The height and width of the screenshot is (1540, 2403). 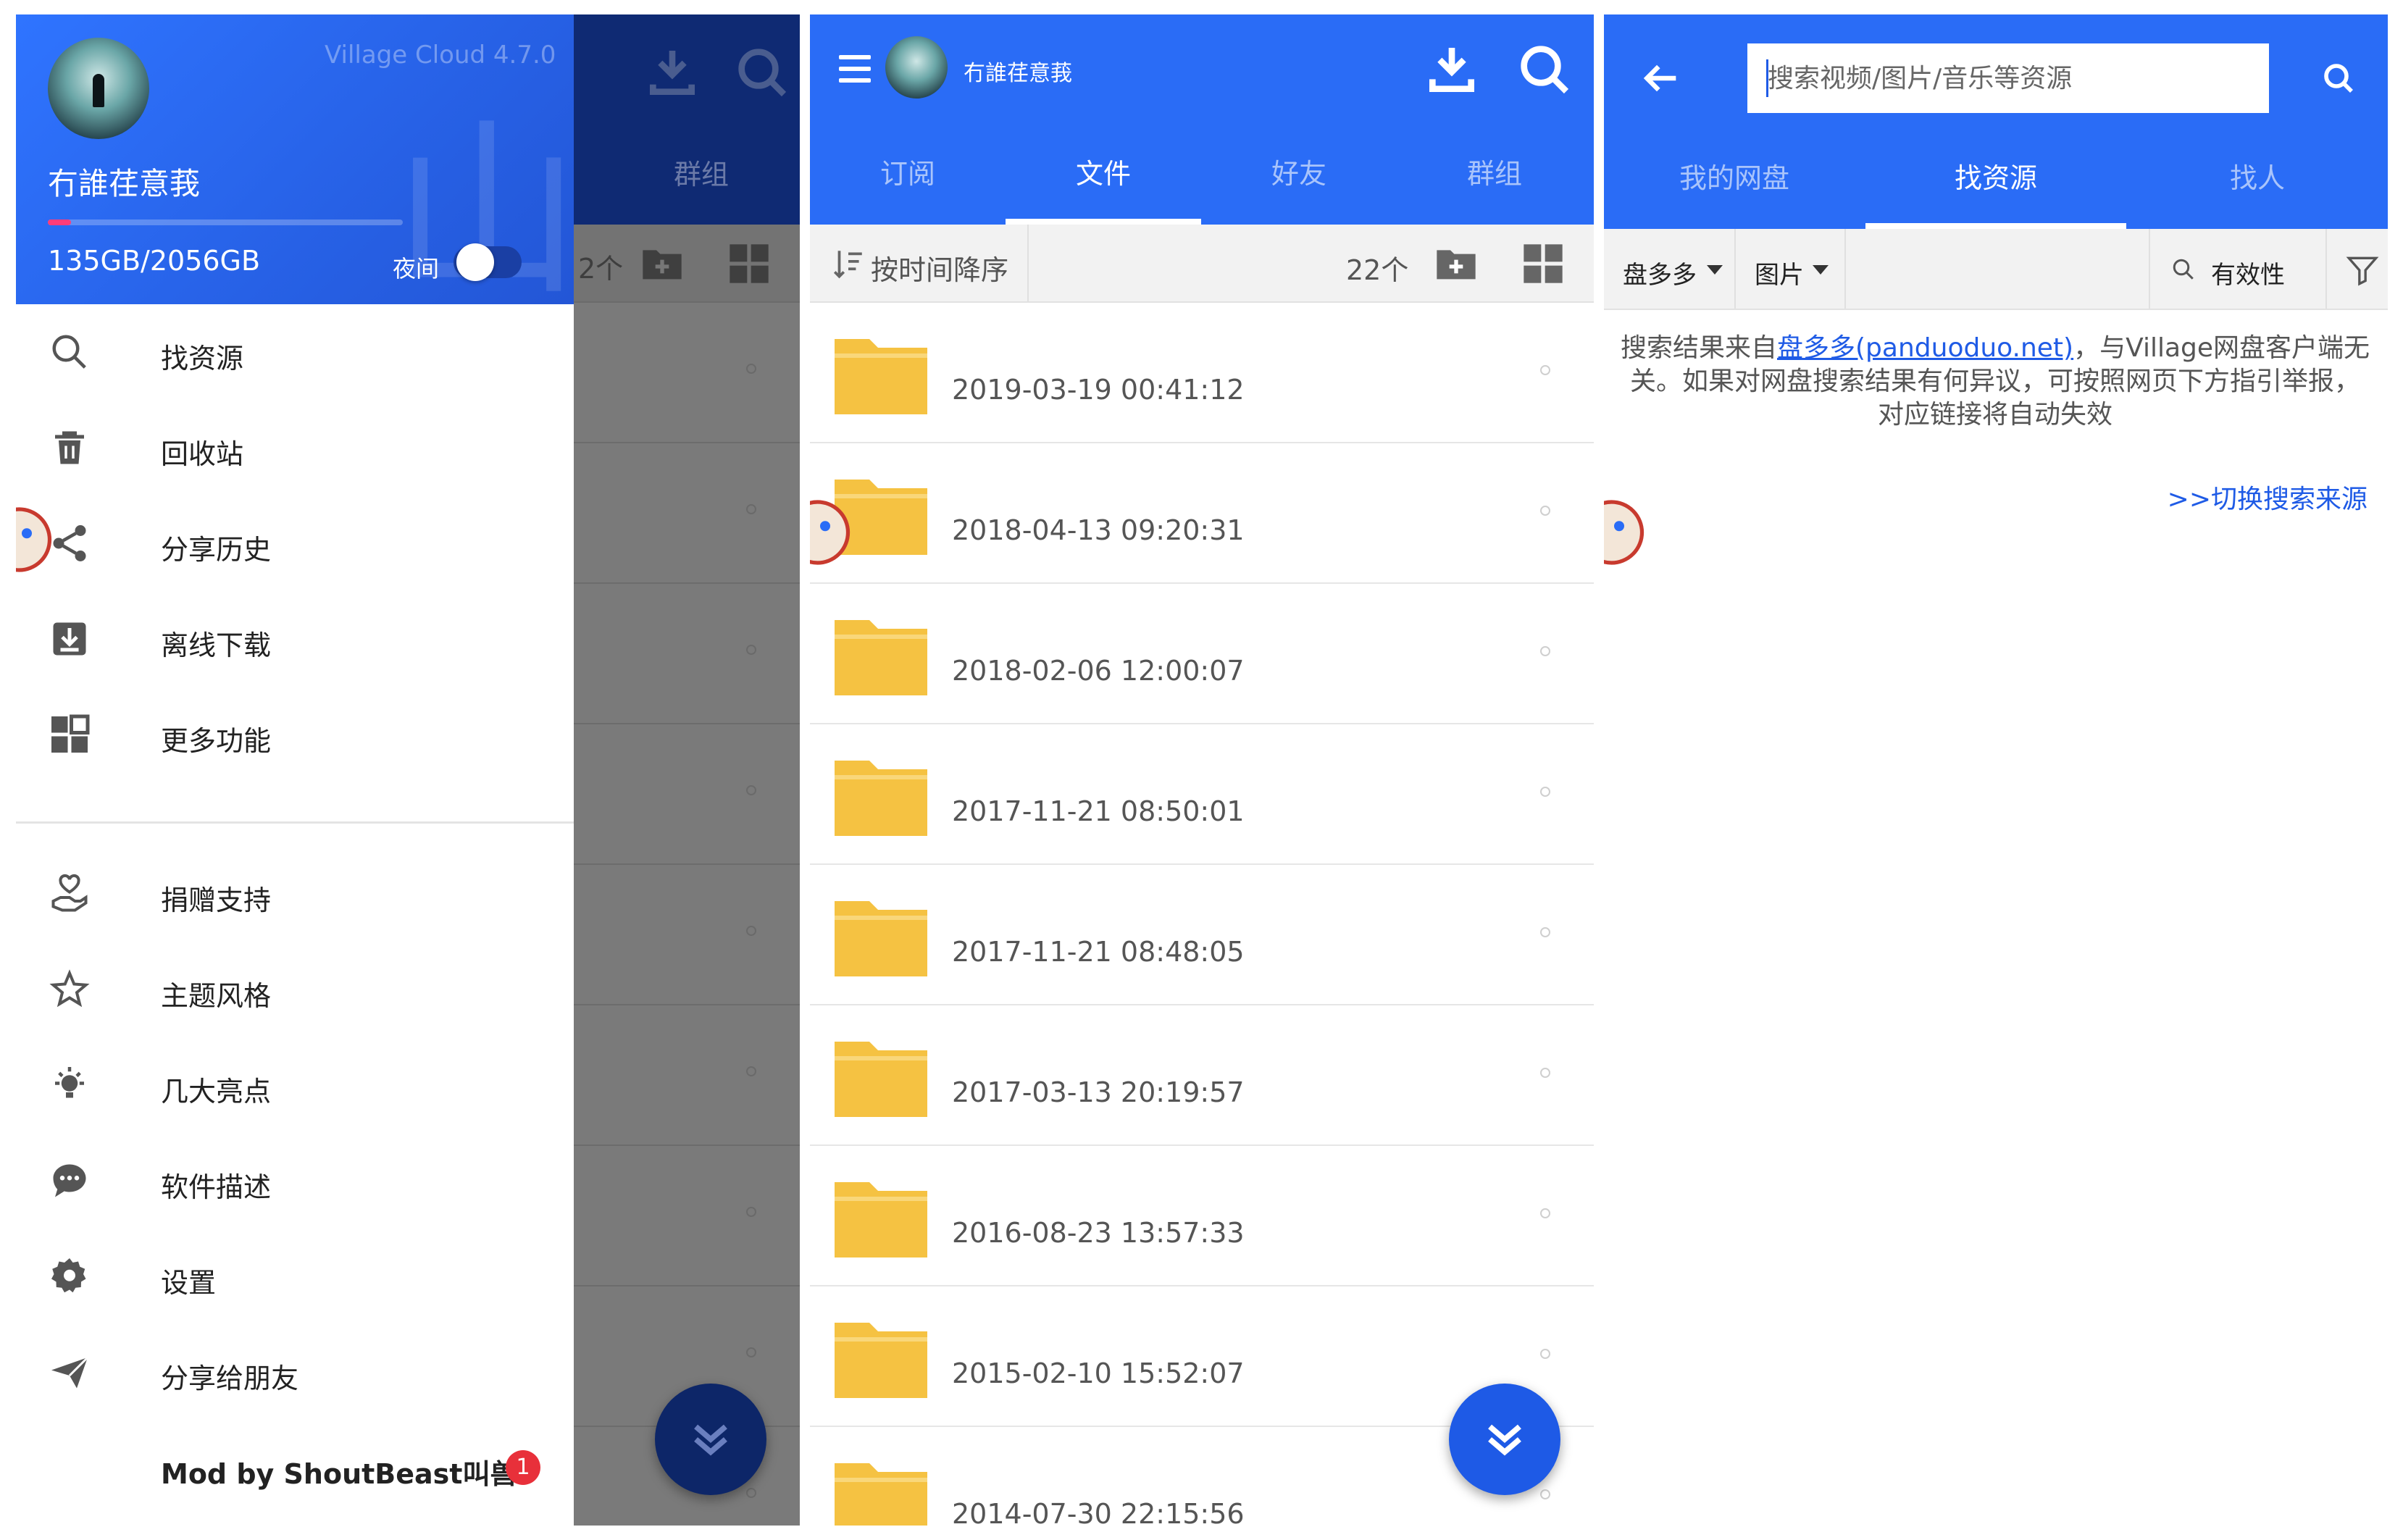 What do you see at coordinates (69, 1082) in the screenshot?
I see `lightbulb-icon` at bounding box center [69, 1082].